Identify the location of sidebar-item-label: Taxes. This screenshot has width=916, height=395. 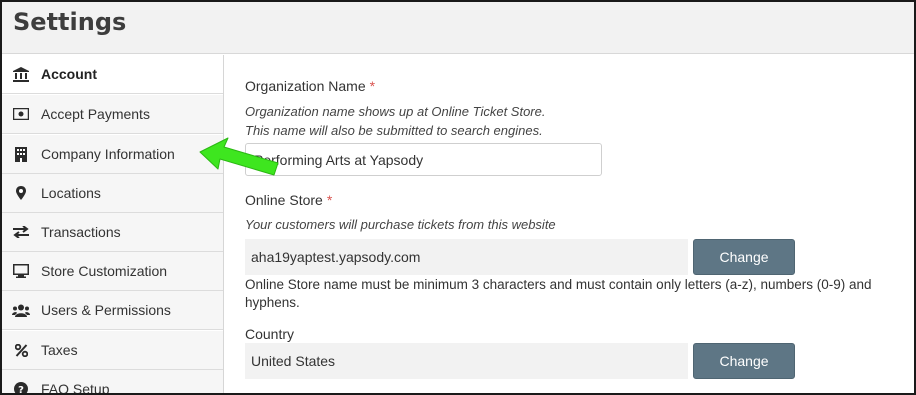
(59, 350).